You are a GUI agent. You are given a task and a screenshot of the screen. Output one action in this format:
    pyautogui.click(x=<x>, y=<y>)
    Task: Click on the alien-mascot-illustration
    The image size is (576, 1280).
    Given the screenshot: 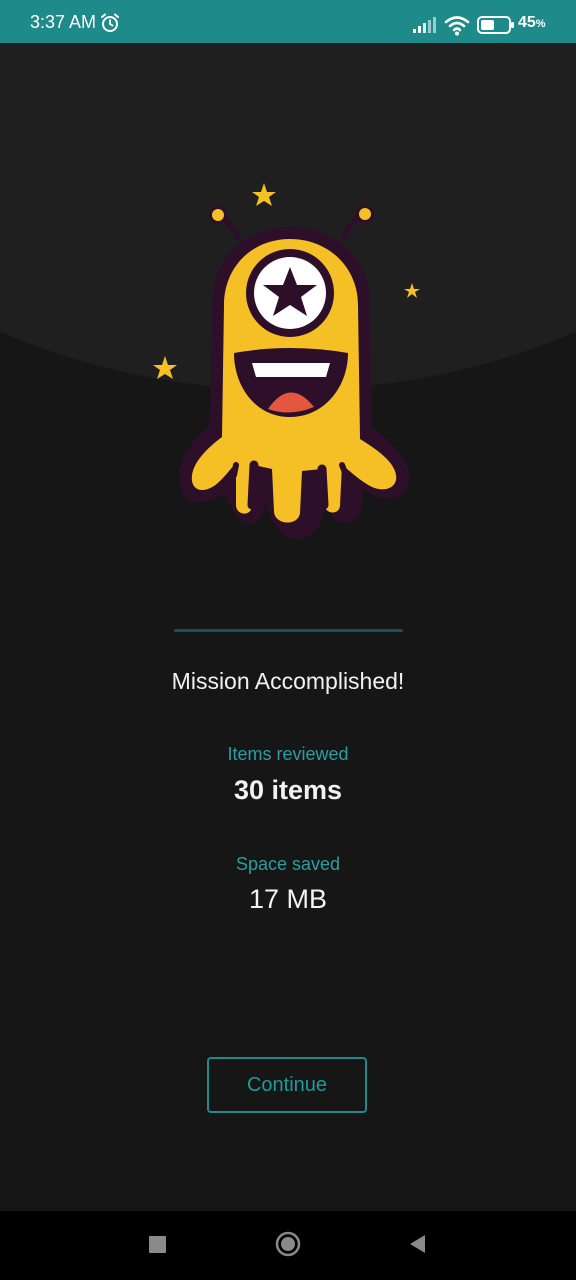 What is the action you would take?
    pyautogui.click(x=286, y=361)
    